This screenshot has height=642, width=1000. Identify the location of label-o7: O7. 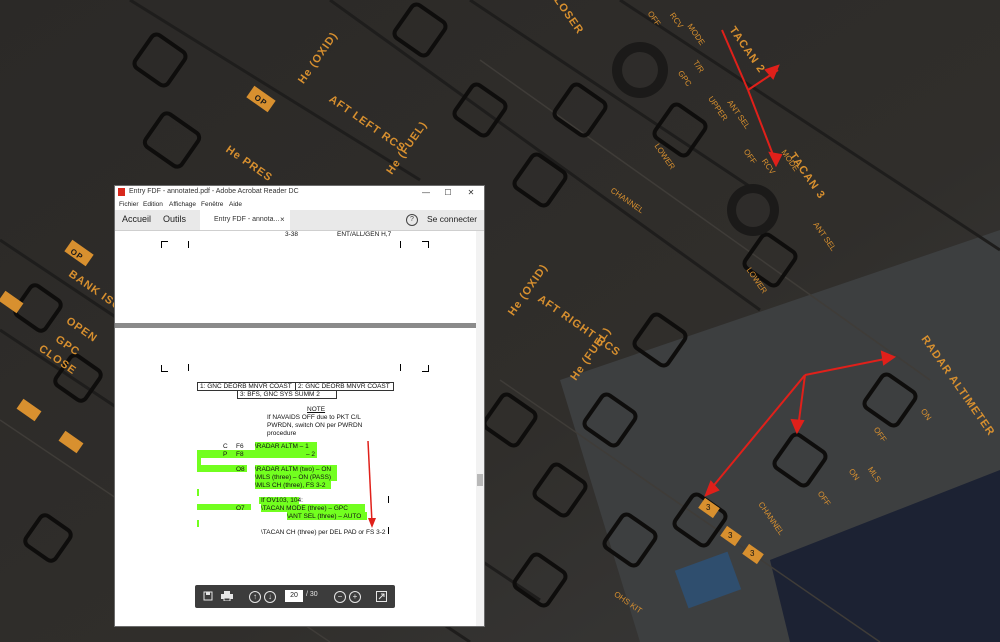
(240, 508).